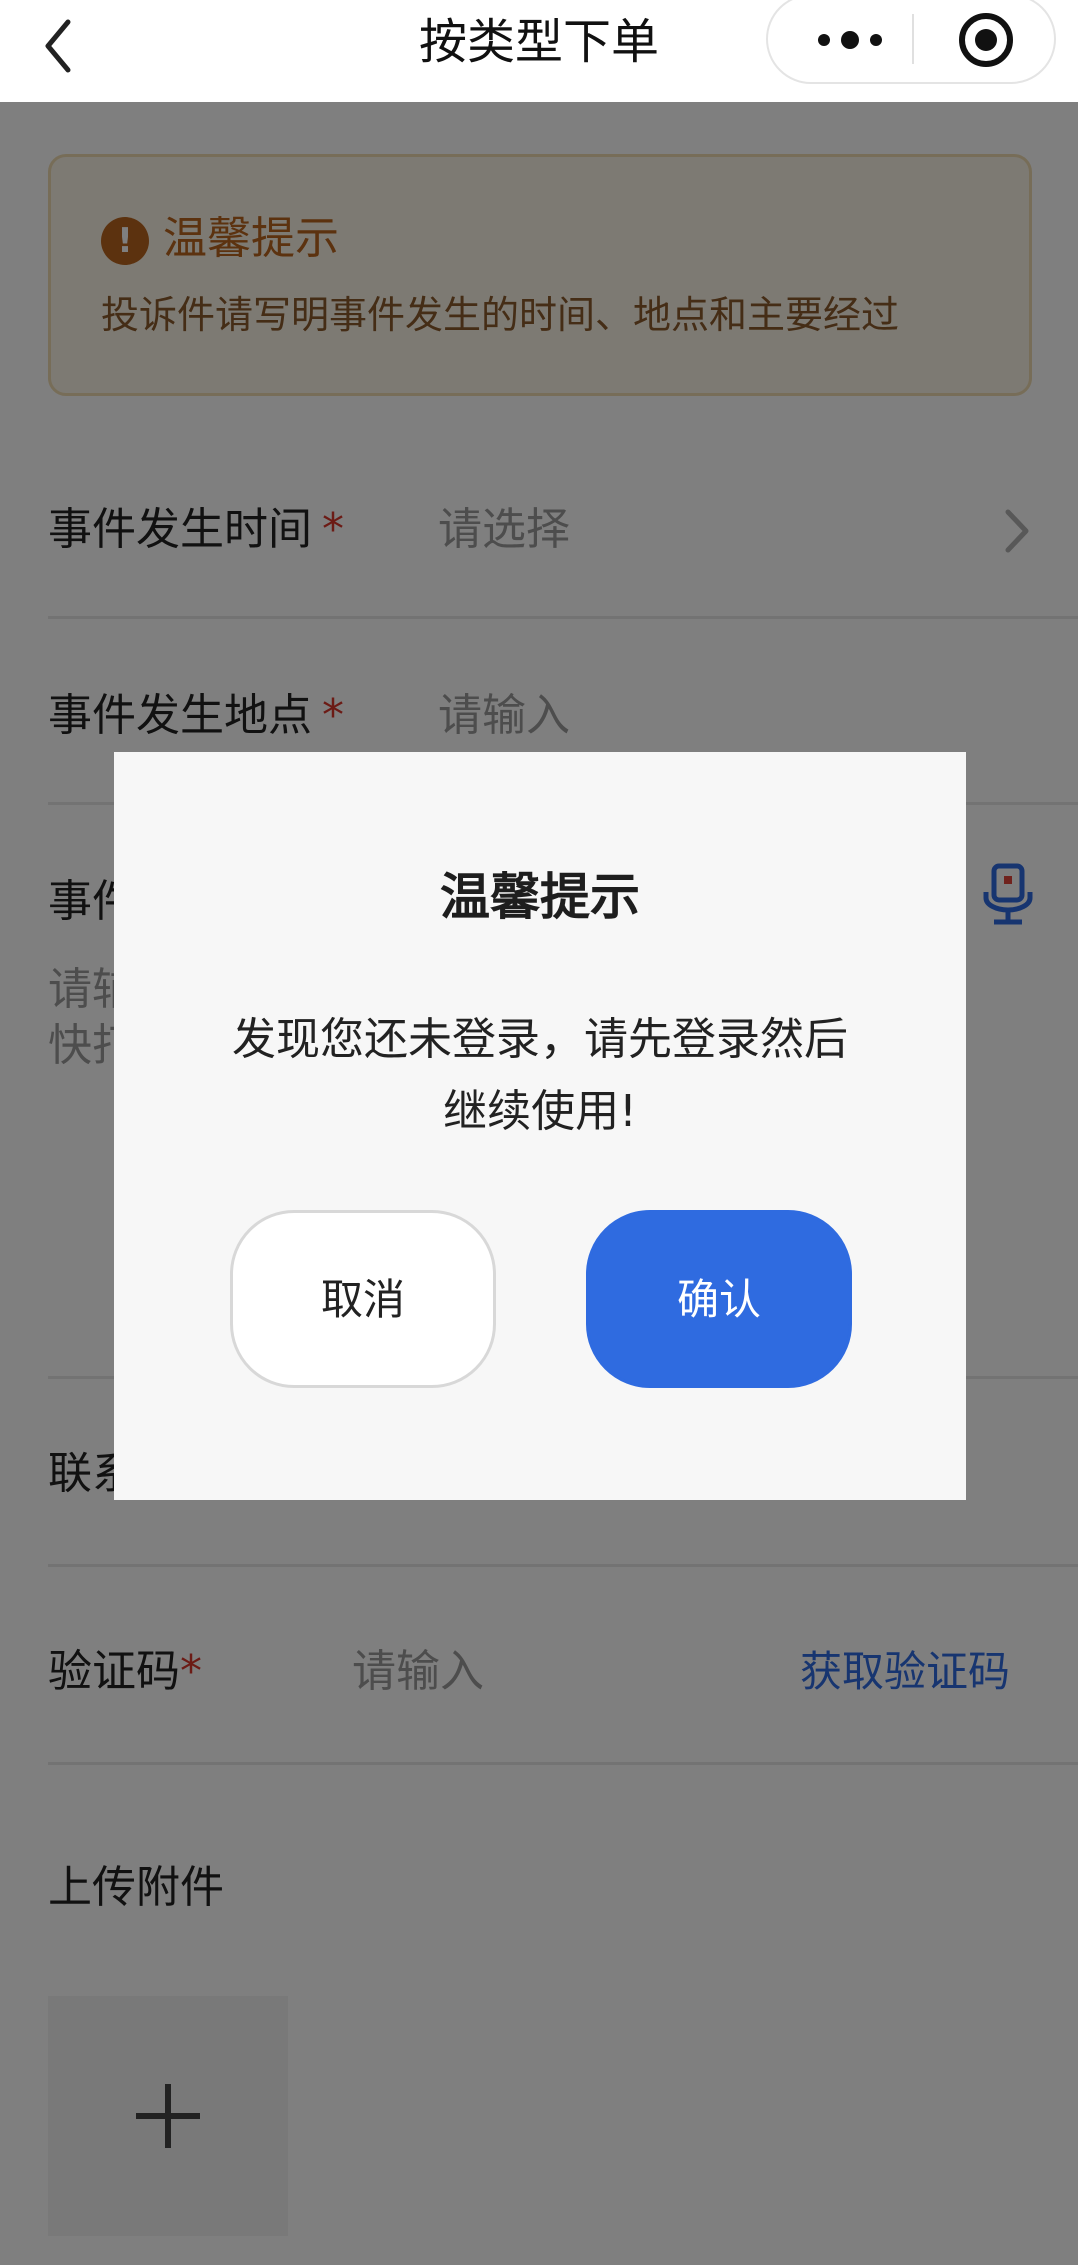  What do you see at coordinates (363, 1299) in the screenshot?
I see `cancel-button: 取消` at bounding box center [363, 1299].